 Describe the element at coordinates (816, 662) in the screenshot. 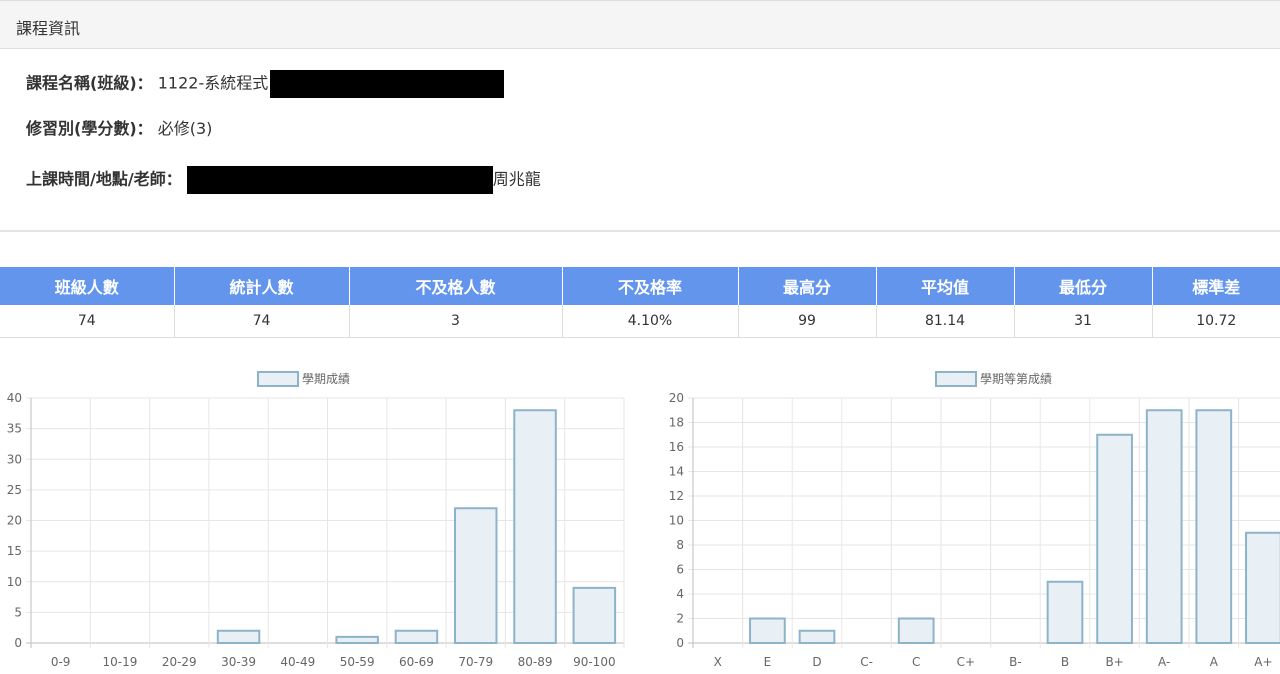

I see `x-tick-label: D` at that location.